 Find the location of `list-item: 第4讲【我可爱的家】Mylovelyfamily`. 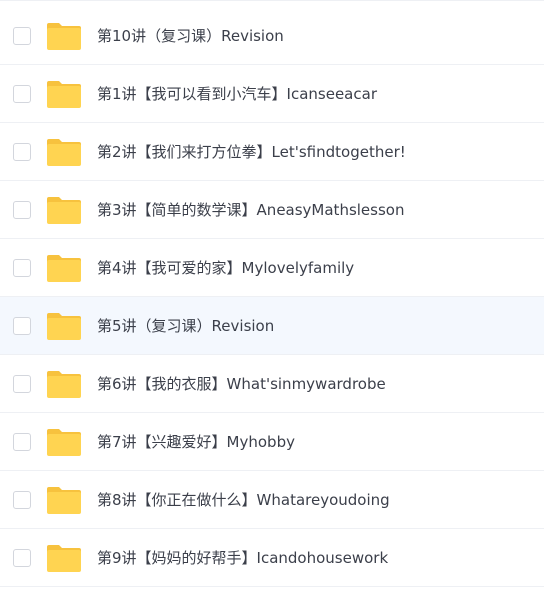

list-item: 第4讲【我可爱的家】Mylovelyfamily is located at coordinates (272, 268).